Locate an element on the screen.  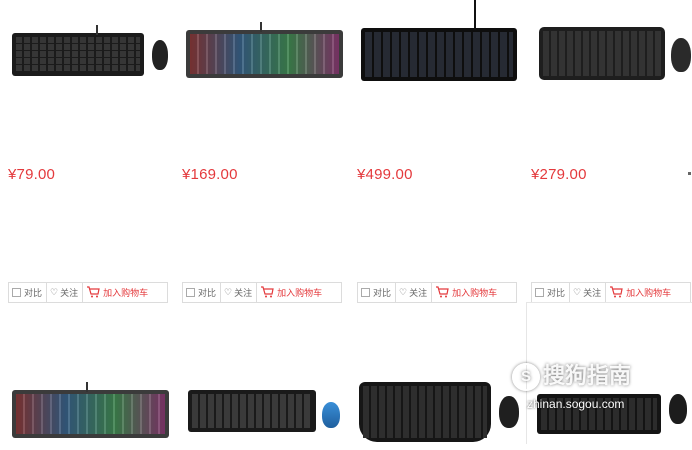
watermark-url: zhinan.sogou.com is located at coordinates (576, 404).